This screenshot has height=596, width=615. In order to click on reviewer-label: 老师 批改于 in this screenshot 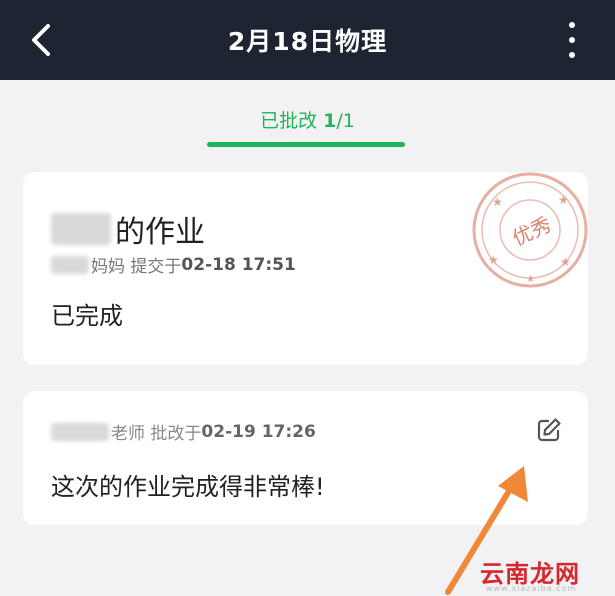, I will do `click(156, 434)`.